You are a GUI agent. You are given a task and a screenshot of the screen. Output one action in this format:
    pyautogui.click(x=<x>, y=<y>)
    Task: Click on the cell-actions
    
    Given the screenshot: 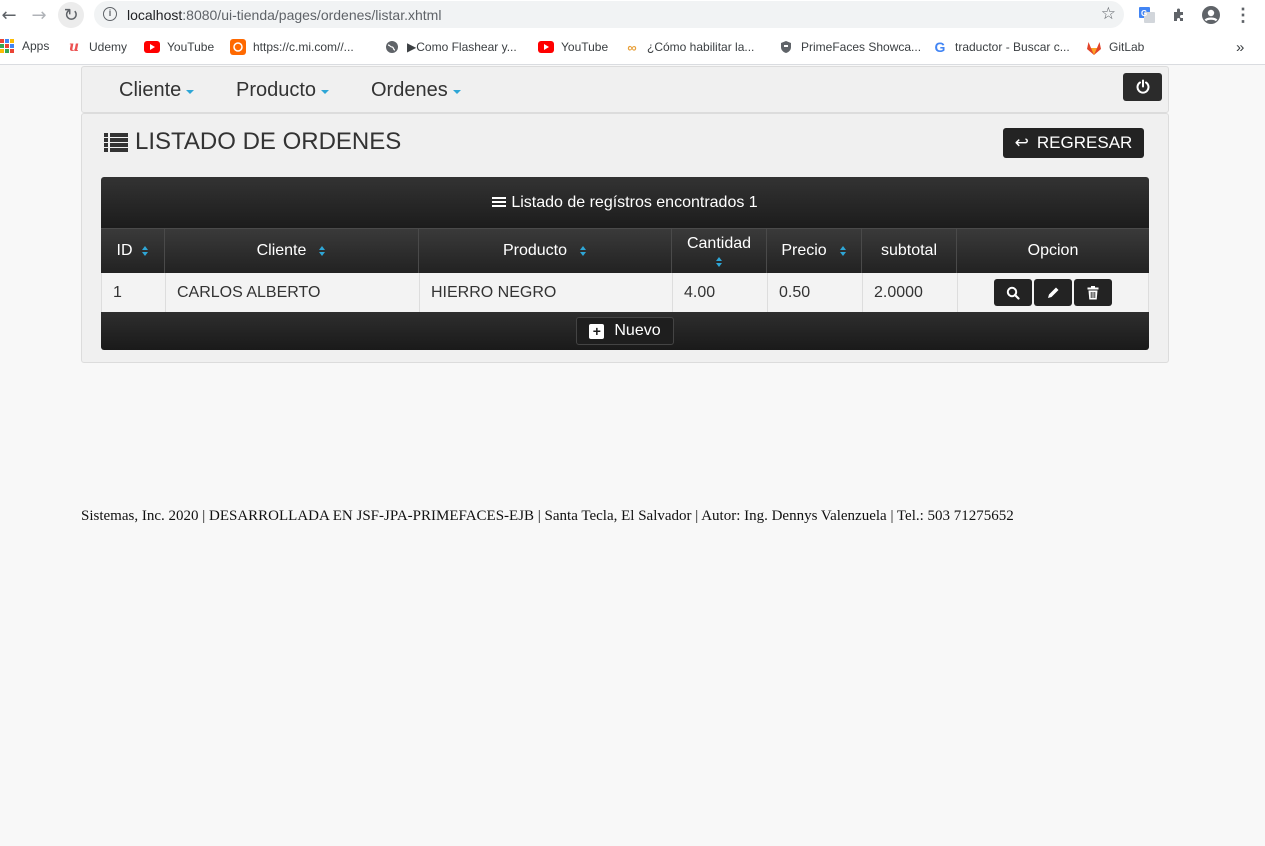 What is the action you would take?
    pyautogui.click(x=1053, y=292)
    